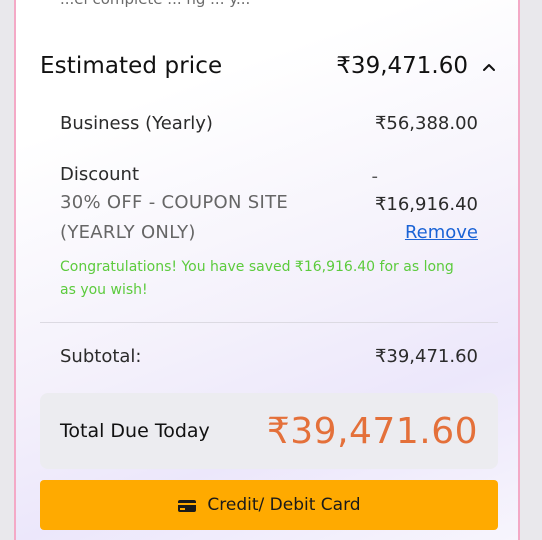 The width and height of the screenshot is (542, 540). Describe the element at coordinates (101, 356) in the screenshot. I see `subtotal-label: Subtotal:` at that location.